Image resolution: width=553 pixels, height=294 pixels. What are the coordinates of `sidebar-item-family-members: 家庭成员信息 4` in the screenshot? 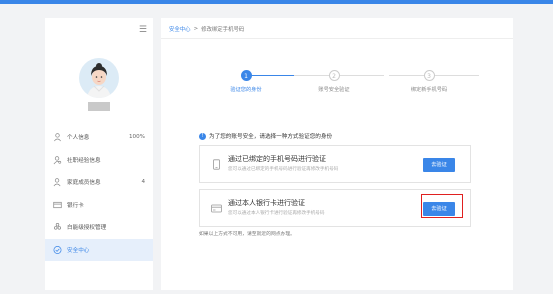 It's located at (99, 182).